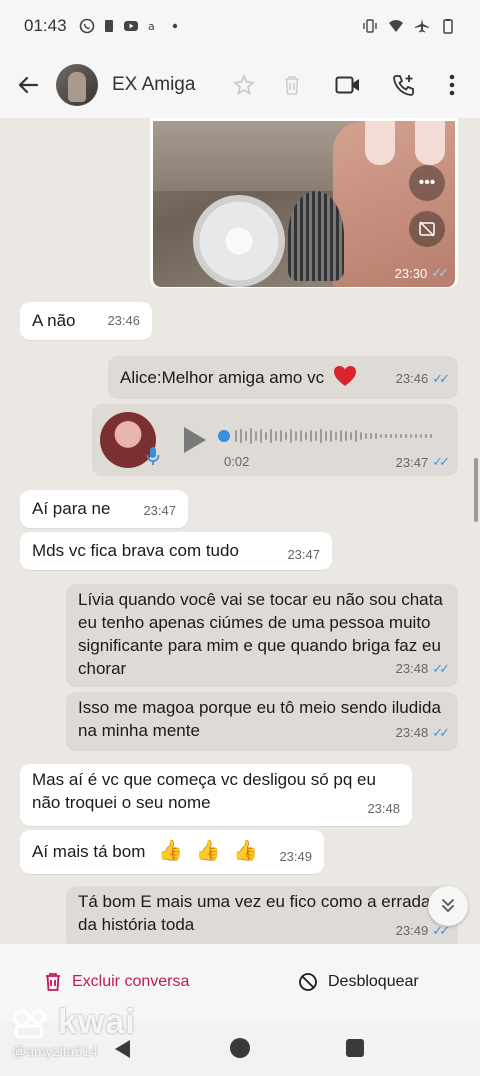 The width and height of the screenshot is (480, 1076). Describe the element at coordinates (422, 26) in the screenshot. I see `airplane-icon` at that location.